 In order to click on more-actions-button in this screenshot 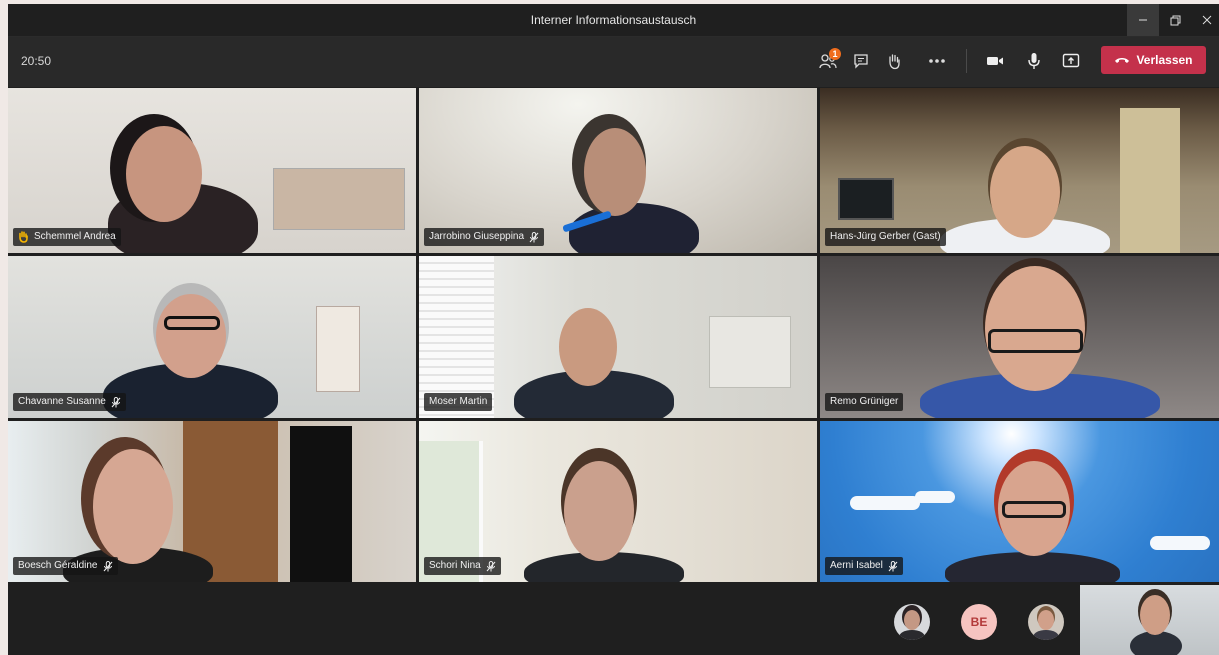, I will do `click(937, 61)`.